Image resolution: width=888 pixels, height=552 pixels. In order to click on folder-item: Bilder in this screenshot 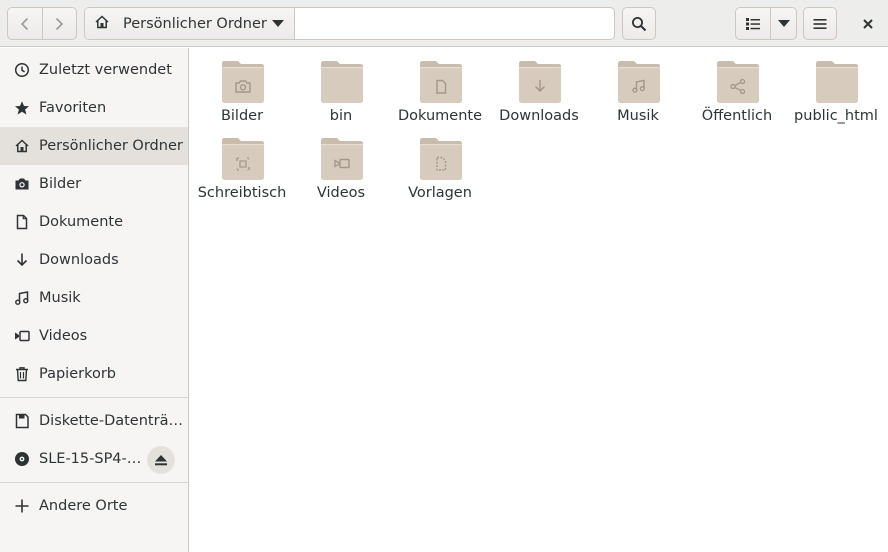, I will do `click(242, 90)`.